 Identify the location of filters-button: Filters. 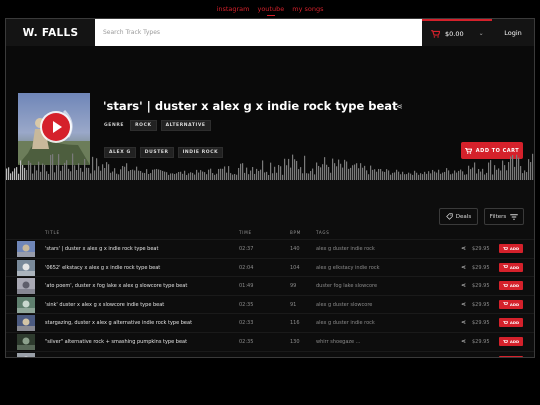
(504, 216).